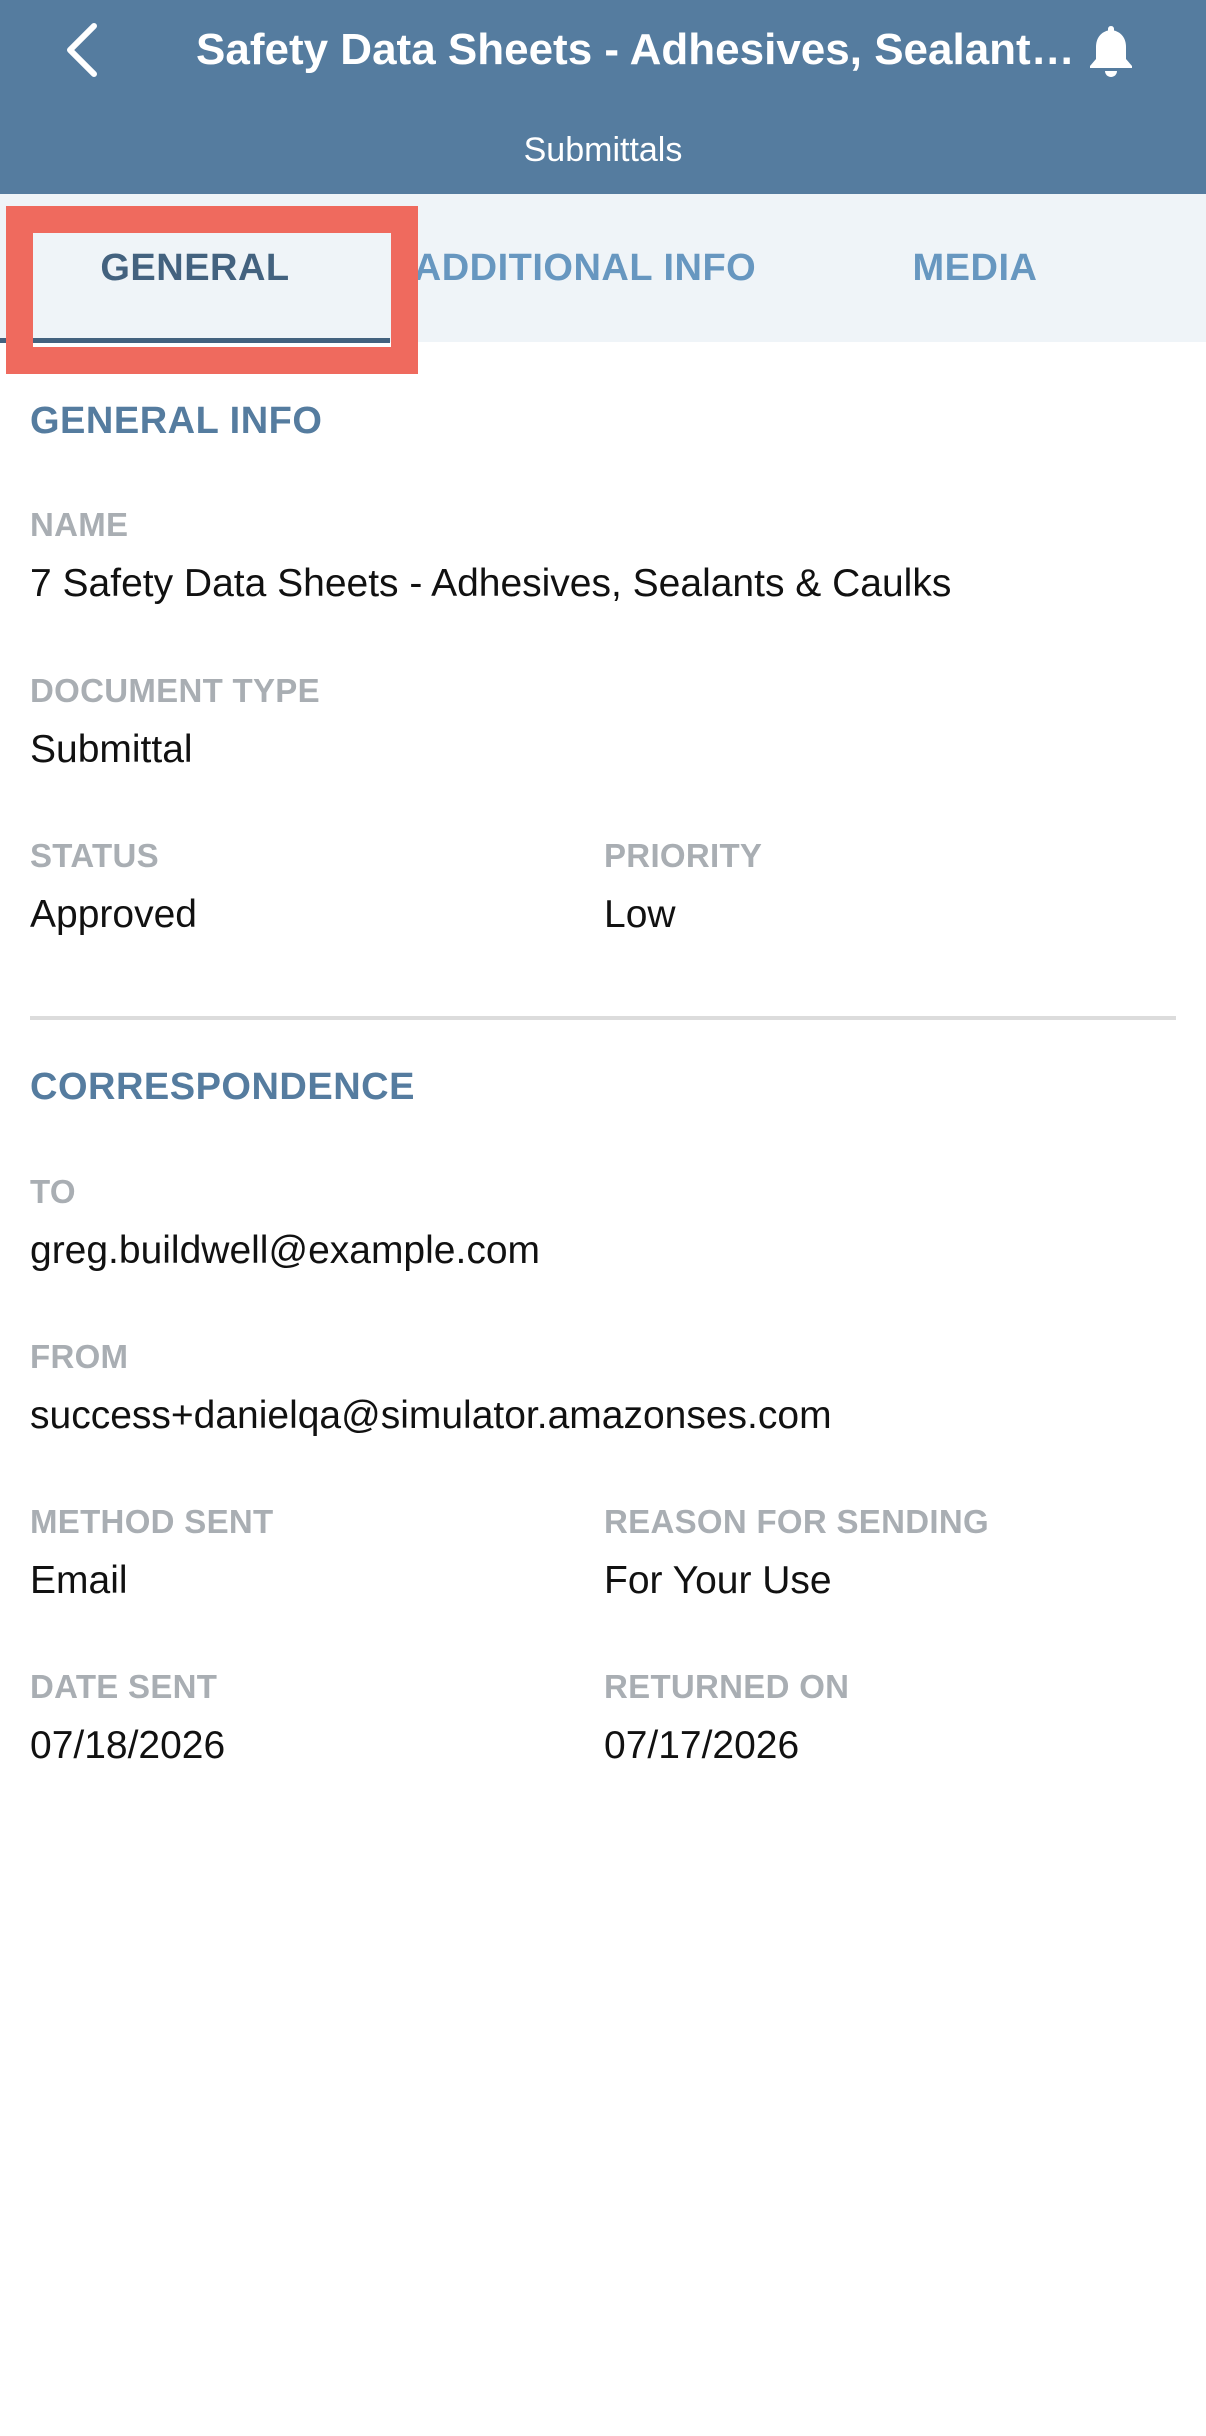 The image size is (1206, 2436). What do you see at coordinates (702, 1745) in the screenshot?
I see `returned-on-value: 07/17/2026` at bounding box center [702, 1745].